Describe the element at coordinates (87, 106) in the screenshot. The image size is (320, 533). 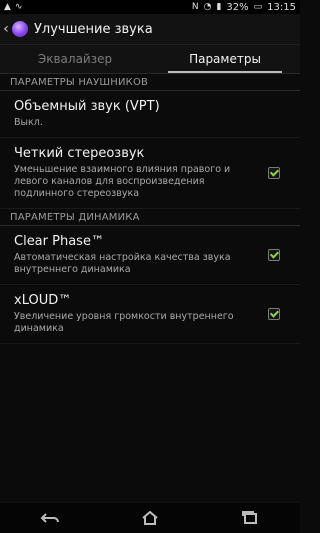
I see `pref-title: Объемный звук (VPT)` at that location.